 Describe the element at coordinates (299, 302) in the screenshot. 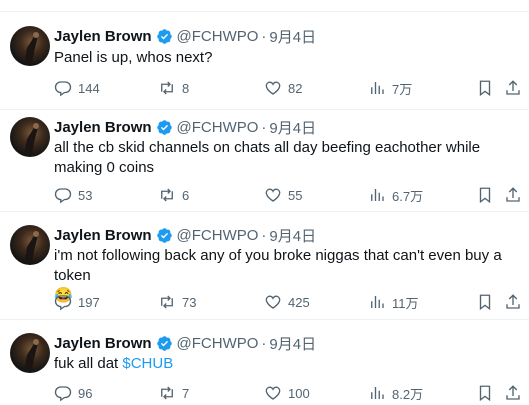

I see `like-count: 425` at that location.